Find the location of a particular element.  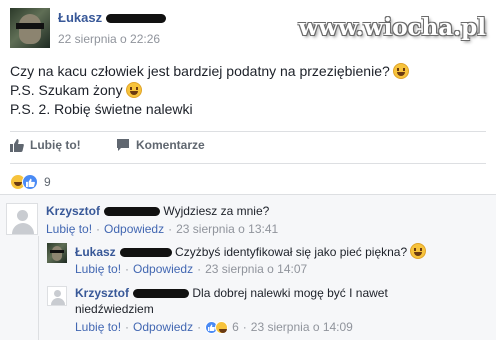

comment-time: 23 sierpnia o 14:07 is located at coordinates (256, 269).